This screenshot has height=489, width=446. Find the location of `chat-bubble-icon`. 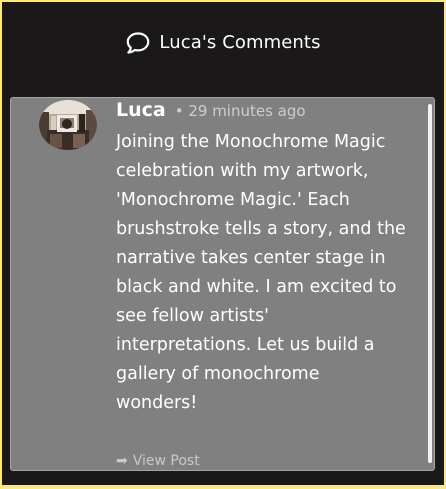

chat-bubble-icon is located at coordinates (138, 43).